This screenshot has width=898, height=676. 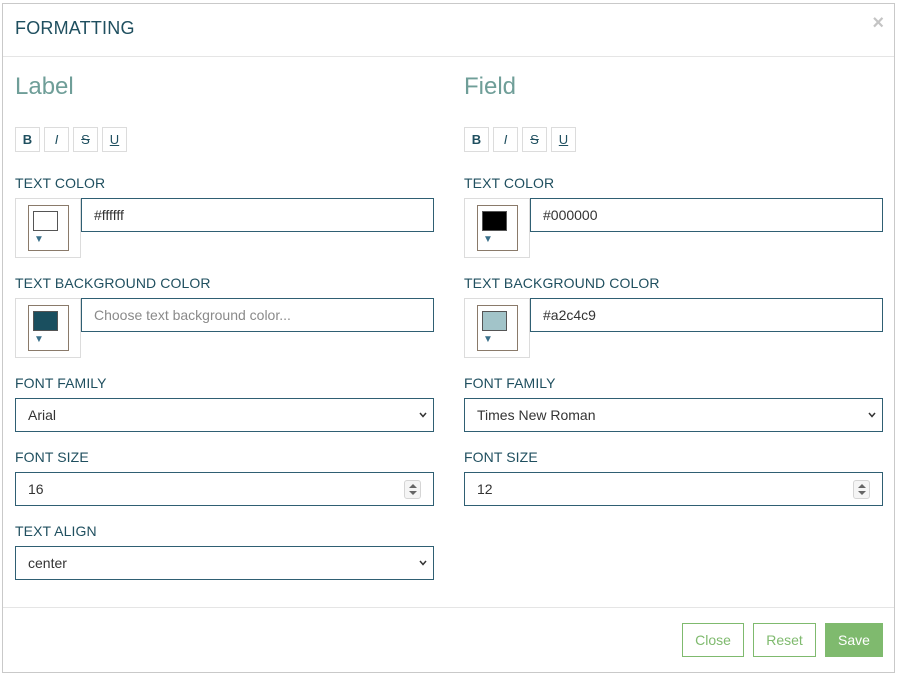 I want to click on field-text-color-picker: ▼, so click(x=497, y=228).